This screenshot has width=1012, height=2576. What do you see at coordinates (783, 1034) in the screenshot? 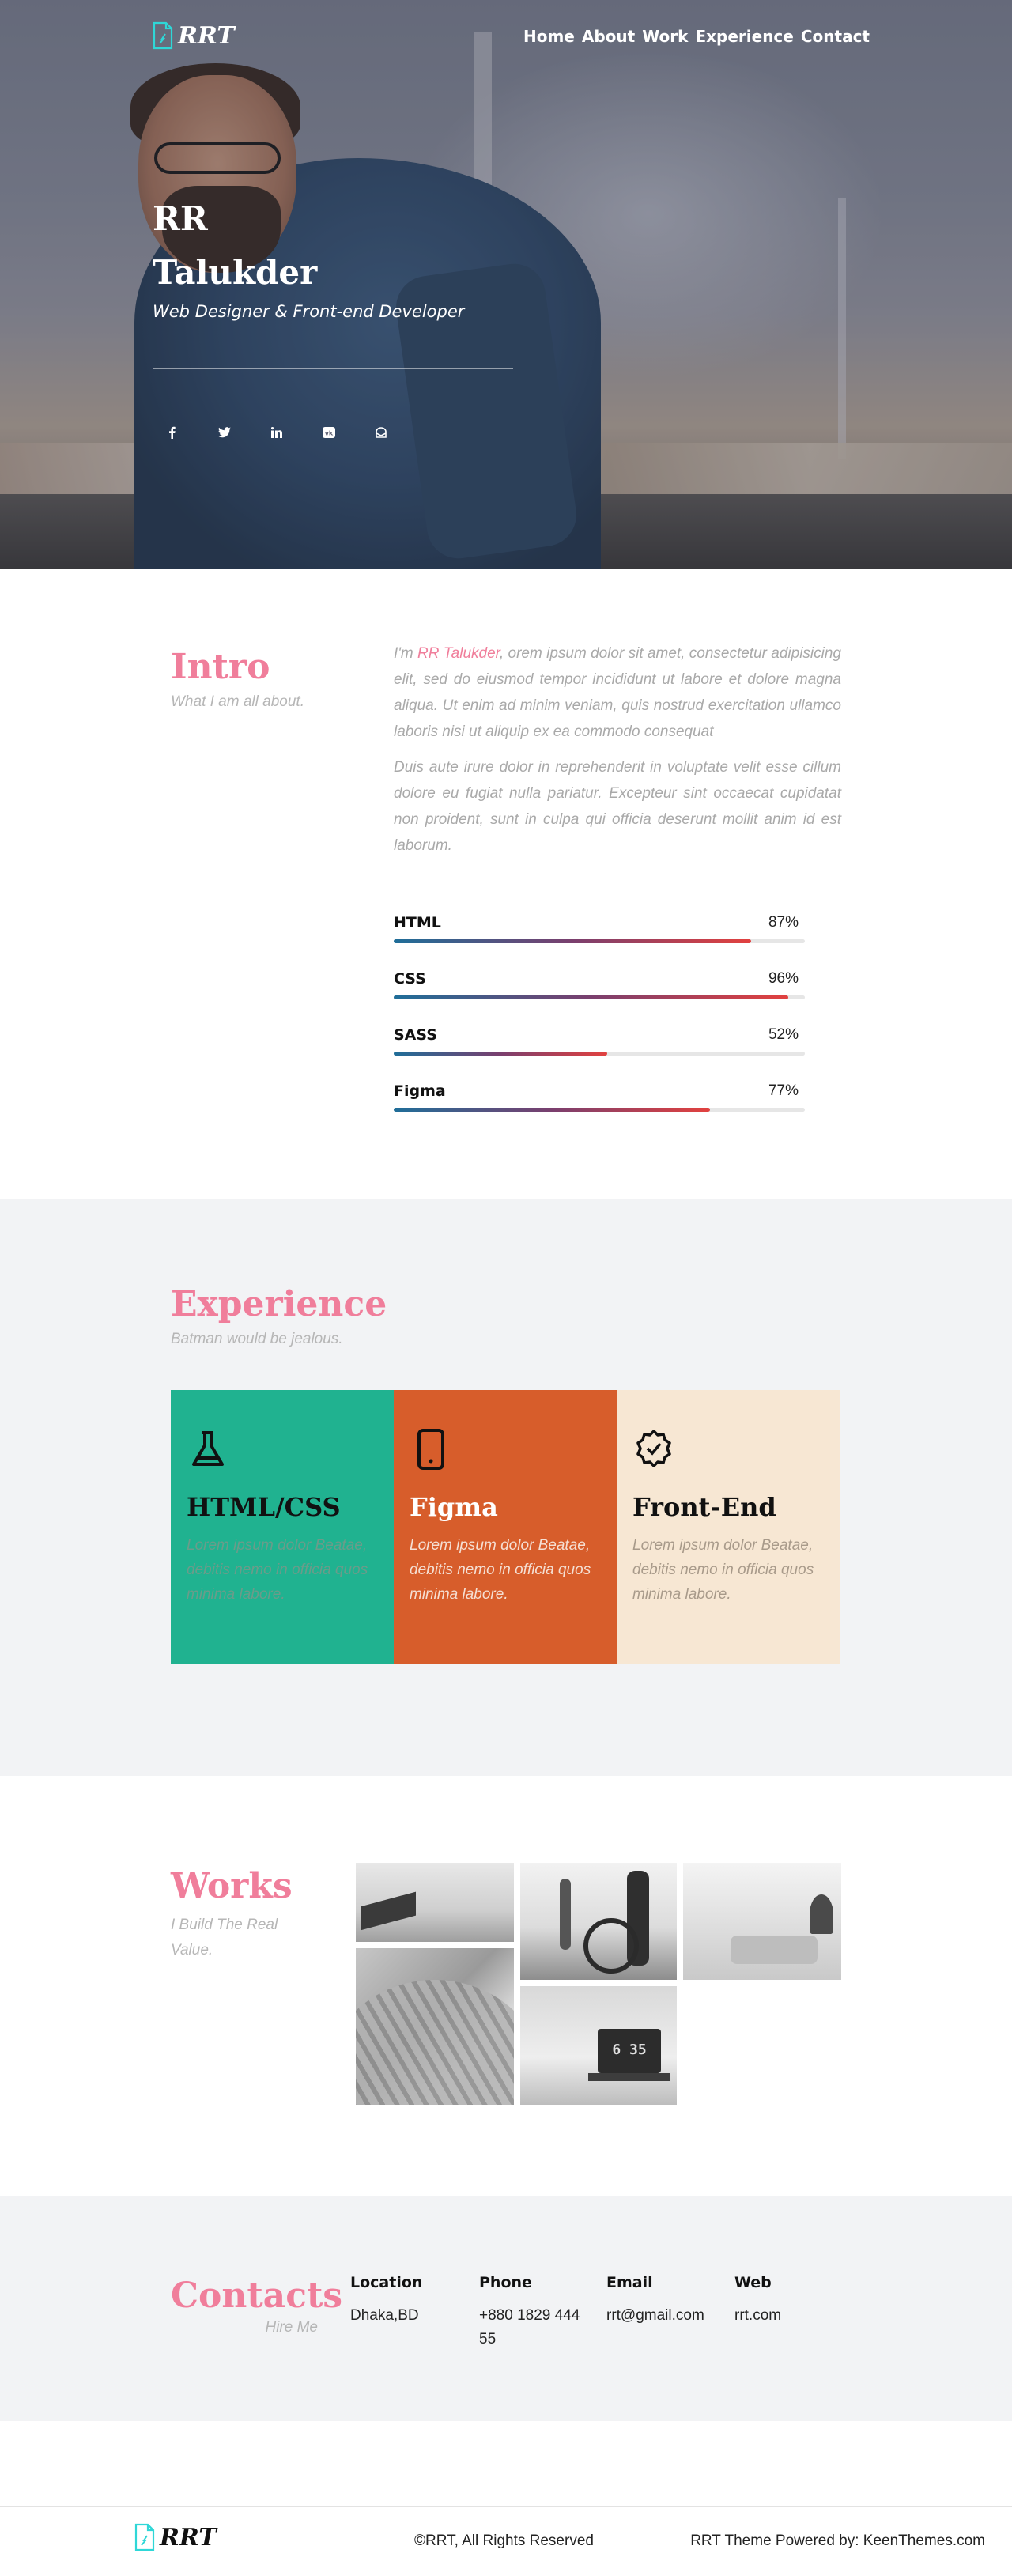
I see `skill-percent: 52%` at bounding box center [783, 1034].